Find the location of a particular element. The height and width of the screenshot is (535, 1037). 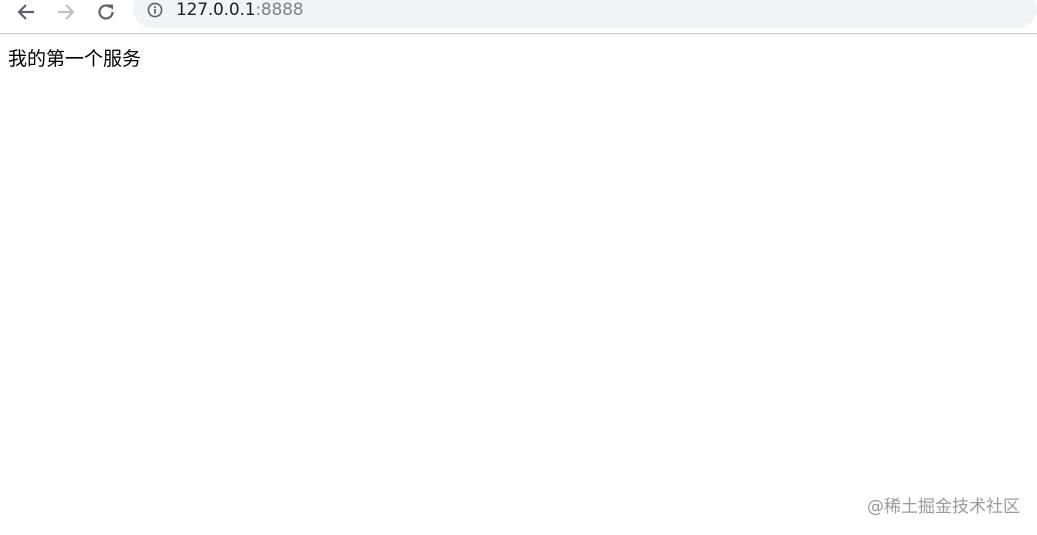

watermark-text: @稀土掘金技术社区 is located at coordinates (943, 507).